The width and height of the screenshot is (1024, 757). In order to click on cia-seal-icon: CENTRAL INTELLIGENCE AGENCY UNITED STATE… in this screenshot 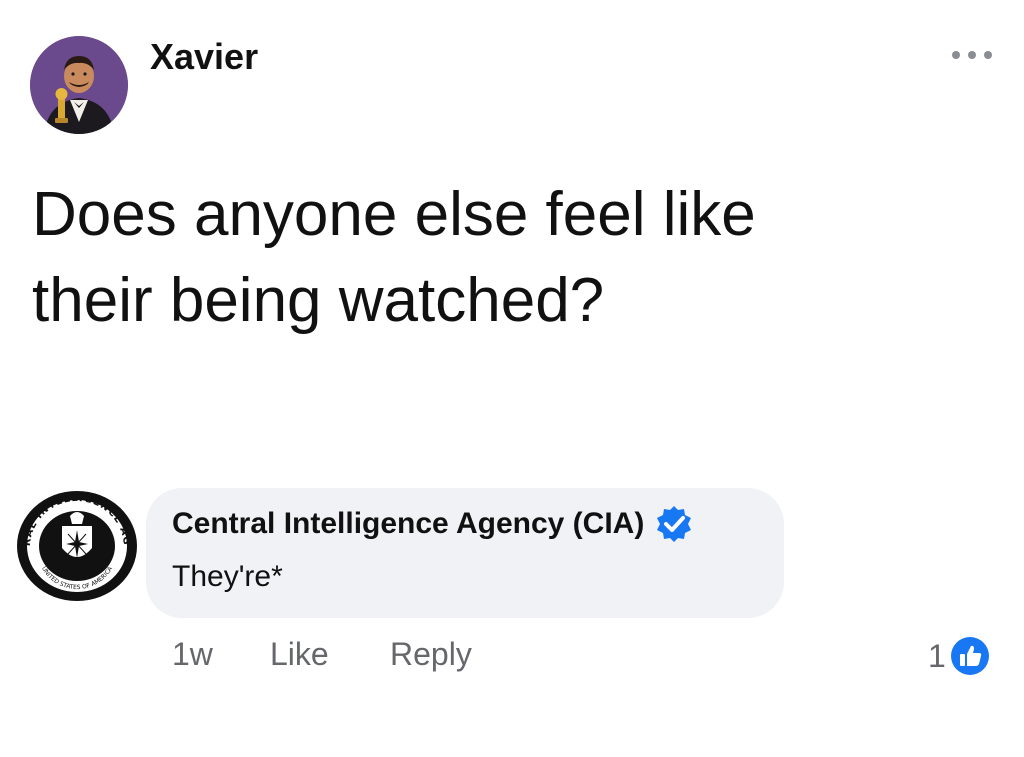, I will do `click(72, 539)`.